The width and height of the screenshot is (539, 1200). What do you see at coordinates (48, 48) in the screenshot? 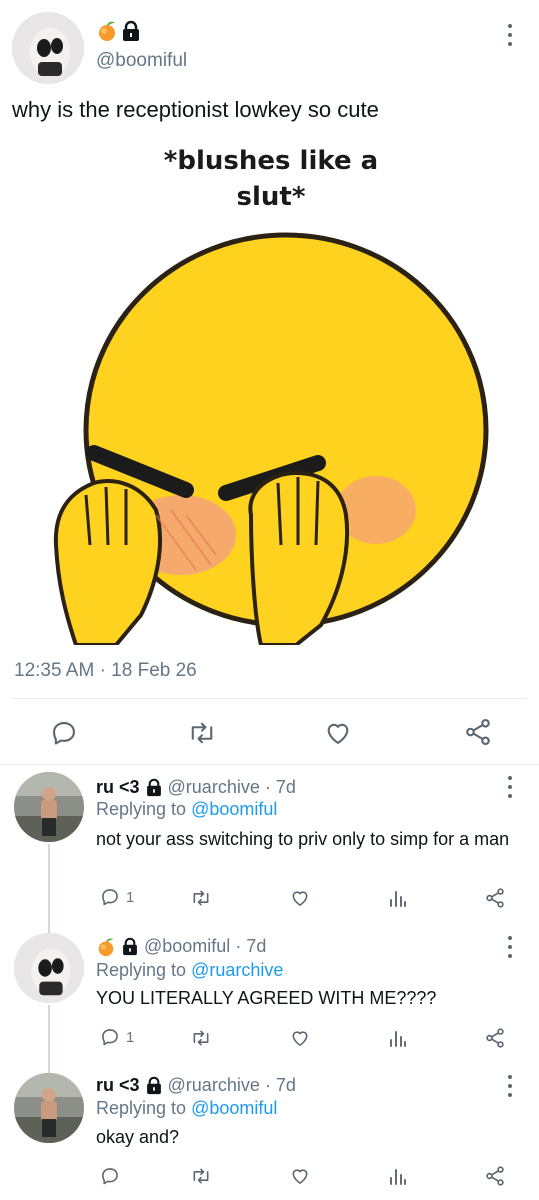
I see `author-avatar` at bounding box center [48, 48].